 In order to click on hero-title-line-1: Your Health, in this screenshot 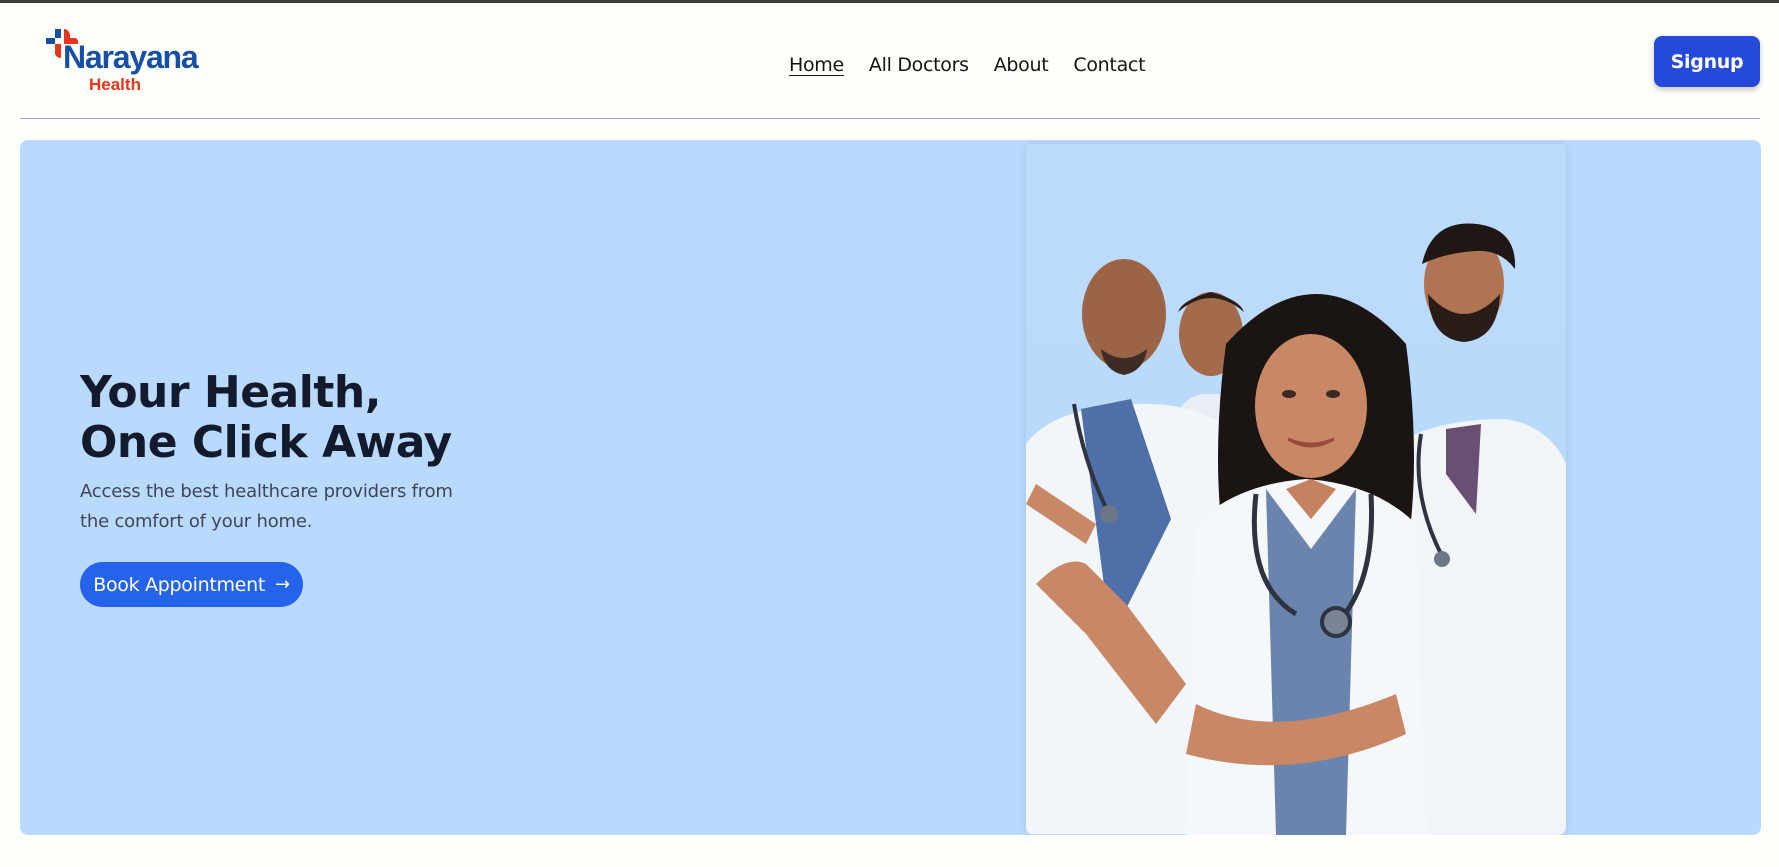, I will do `click(230, 392)`.